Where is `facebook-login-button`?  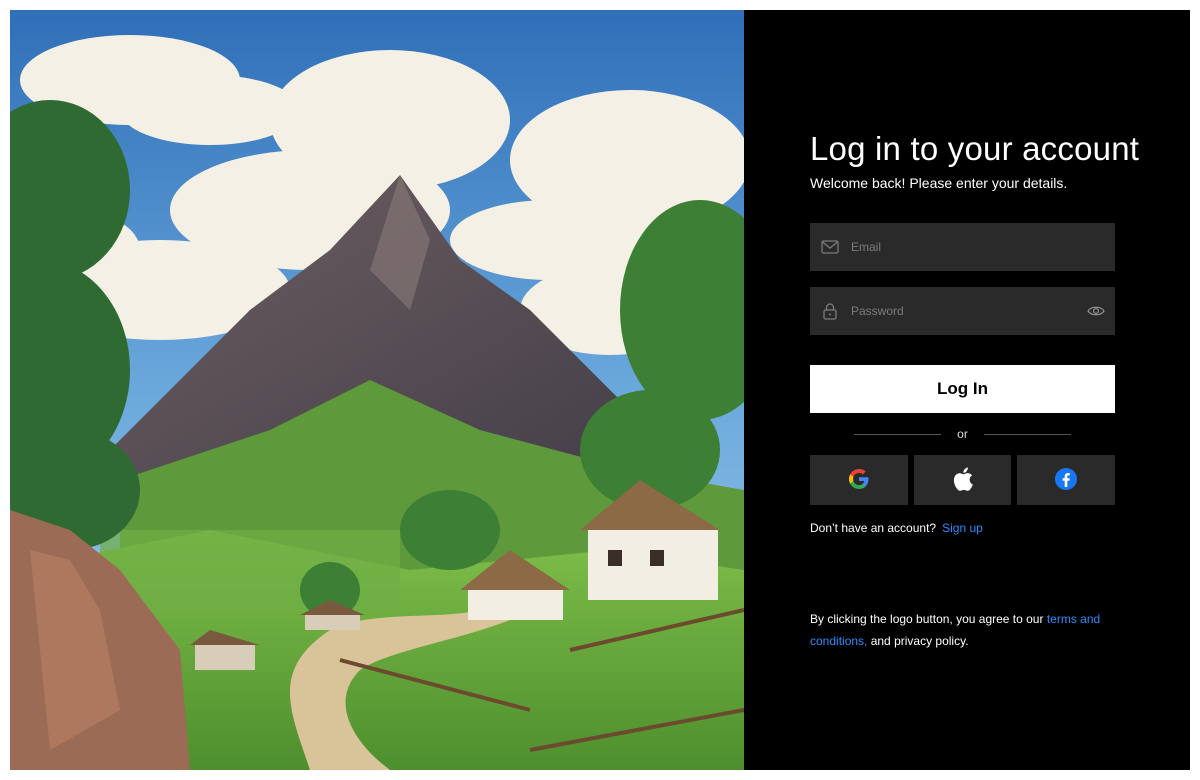 facebook-login-button is located at coordinates (1066, 480).